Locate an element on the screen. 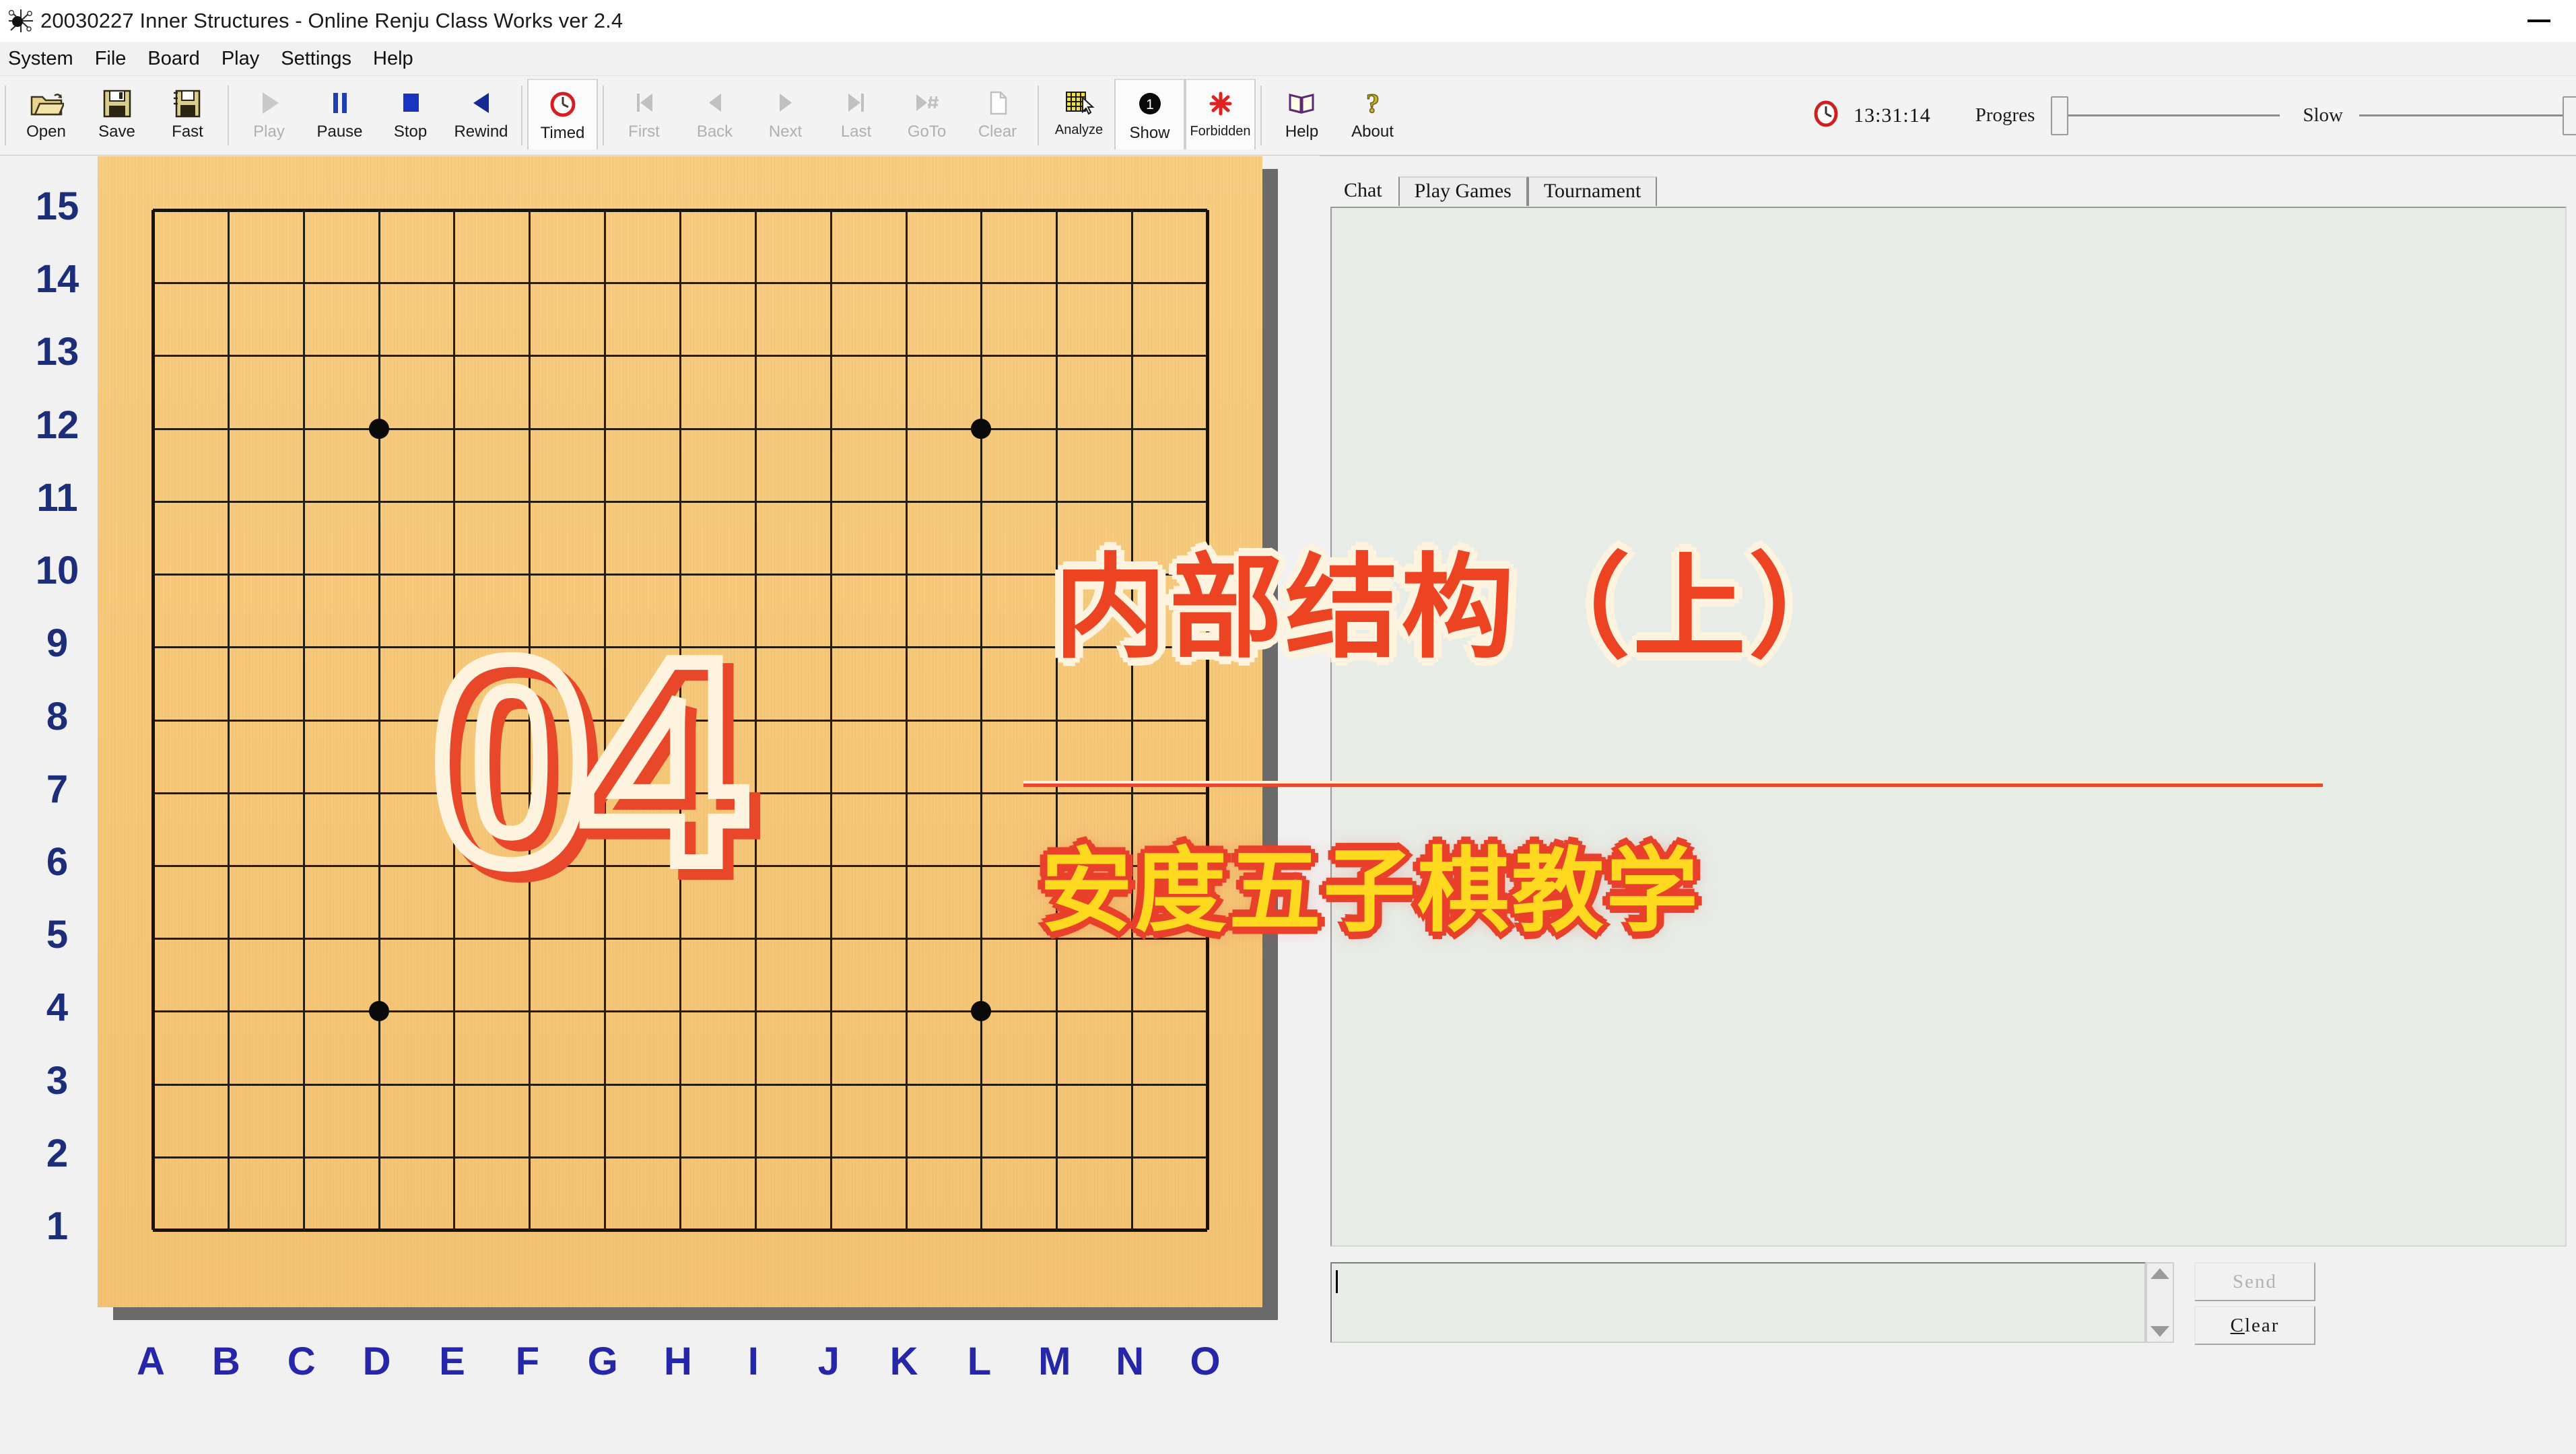 This screenshot has width=2576, height=1454. text-caret is located at coordinates (1337, 1281).